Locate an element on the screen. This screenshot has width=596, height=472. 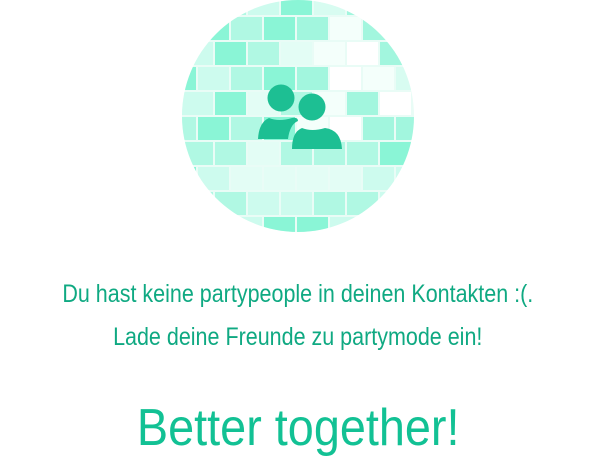
tagline: Better together! is located at coordinates (298, 428).